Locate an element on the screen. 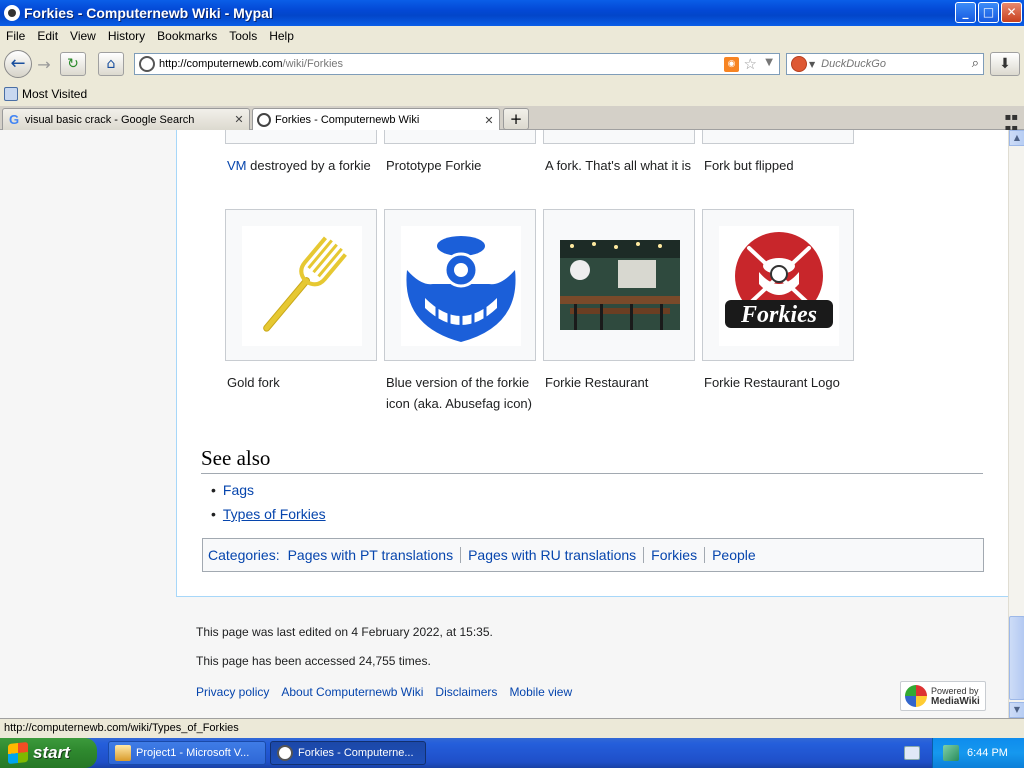  tab-forkies-wiki: Forkies - Computernewb Wiki ✕ is located at coordinates (376, 119).